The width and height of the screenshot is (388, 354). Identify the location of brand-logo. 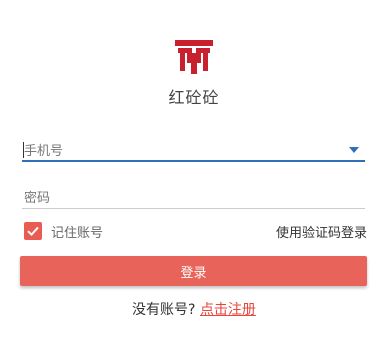
(194, 57).